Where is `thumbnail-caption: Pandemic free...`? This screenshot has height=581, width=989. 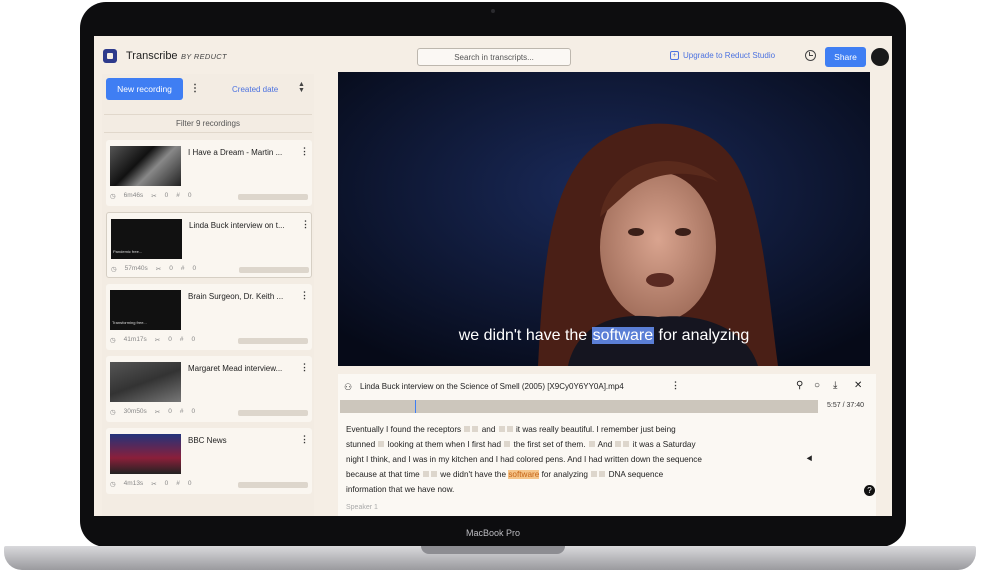 thumbnail-caption: Pandemic free... is located at coordinates (128, 251).